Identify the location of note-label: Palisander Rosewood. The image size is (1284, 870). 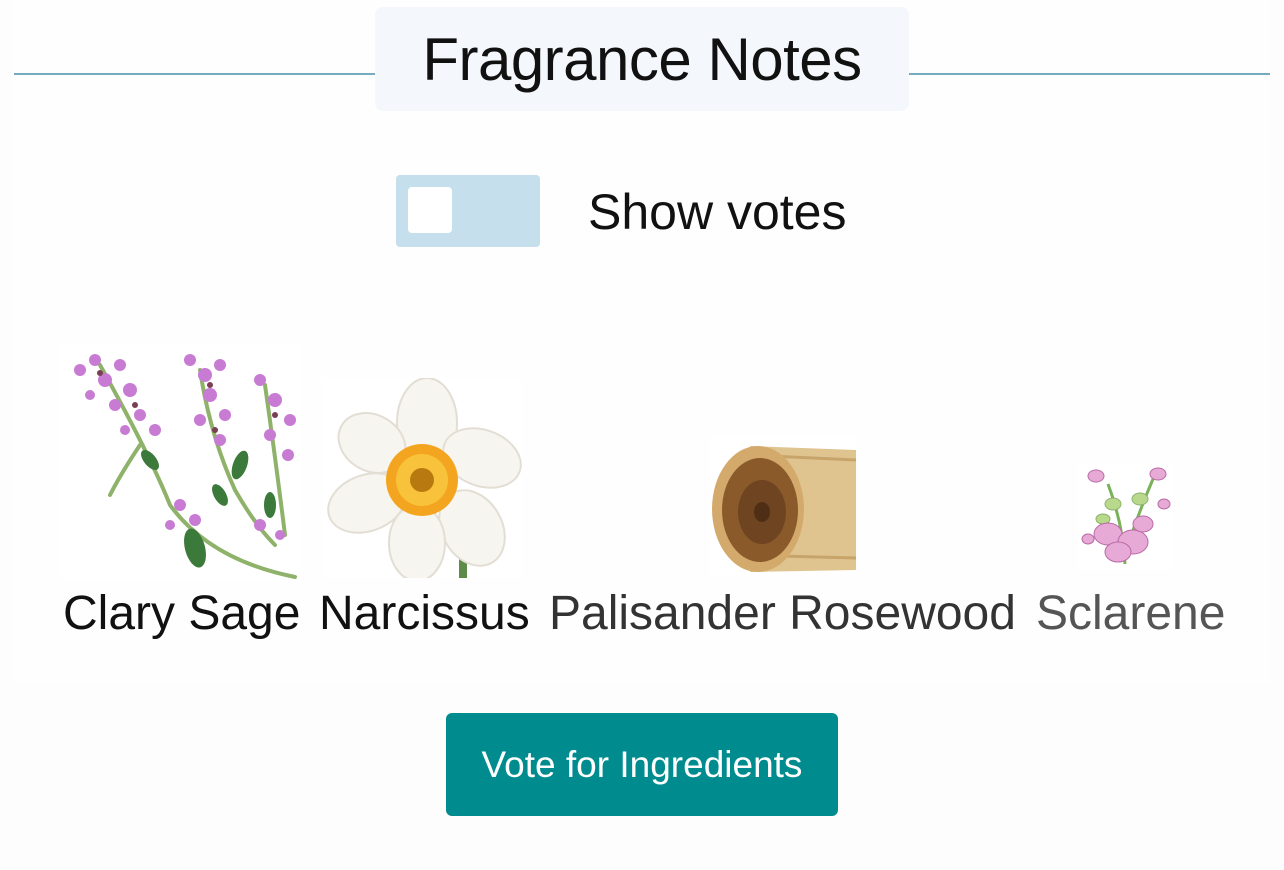
(782, 613).